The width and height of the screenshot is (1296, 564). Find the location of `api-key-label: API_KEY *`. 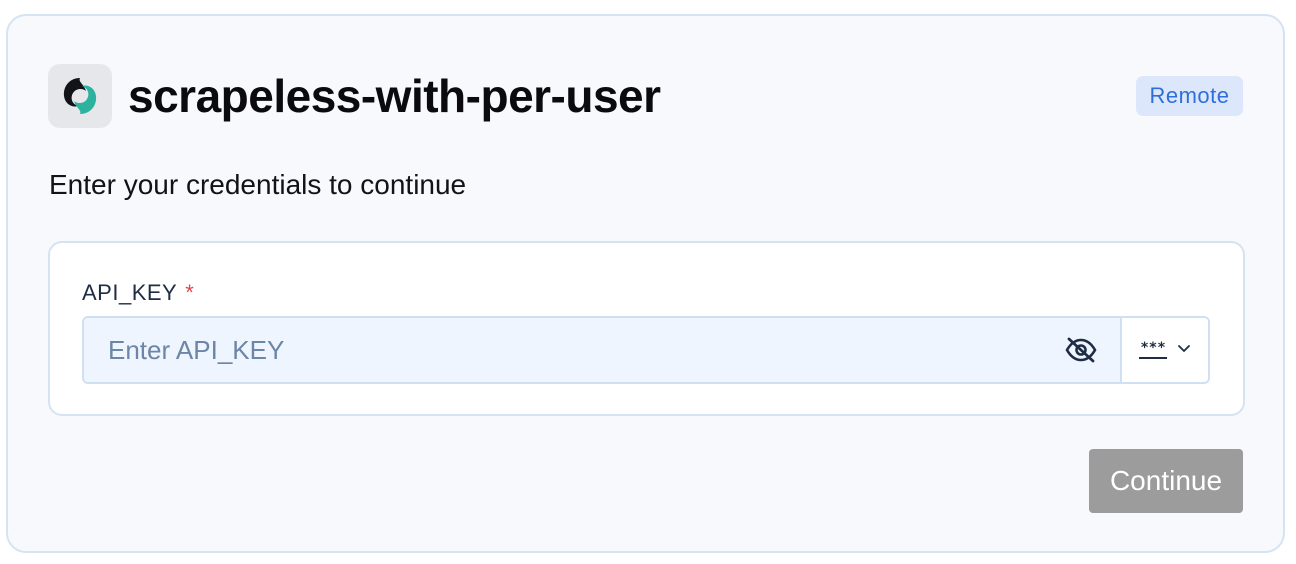

api-key-label: API_KEY * is located at coordinates (138, 293).